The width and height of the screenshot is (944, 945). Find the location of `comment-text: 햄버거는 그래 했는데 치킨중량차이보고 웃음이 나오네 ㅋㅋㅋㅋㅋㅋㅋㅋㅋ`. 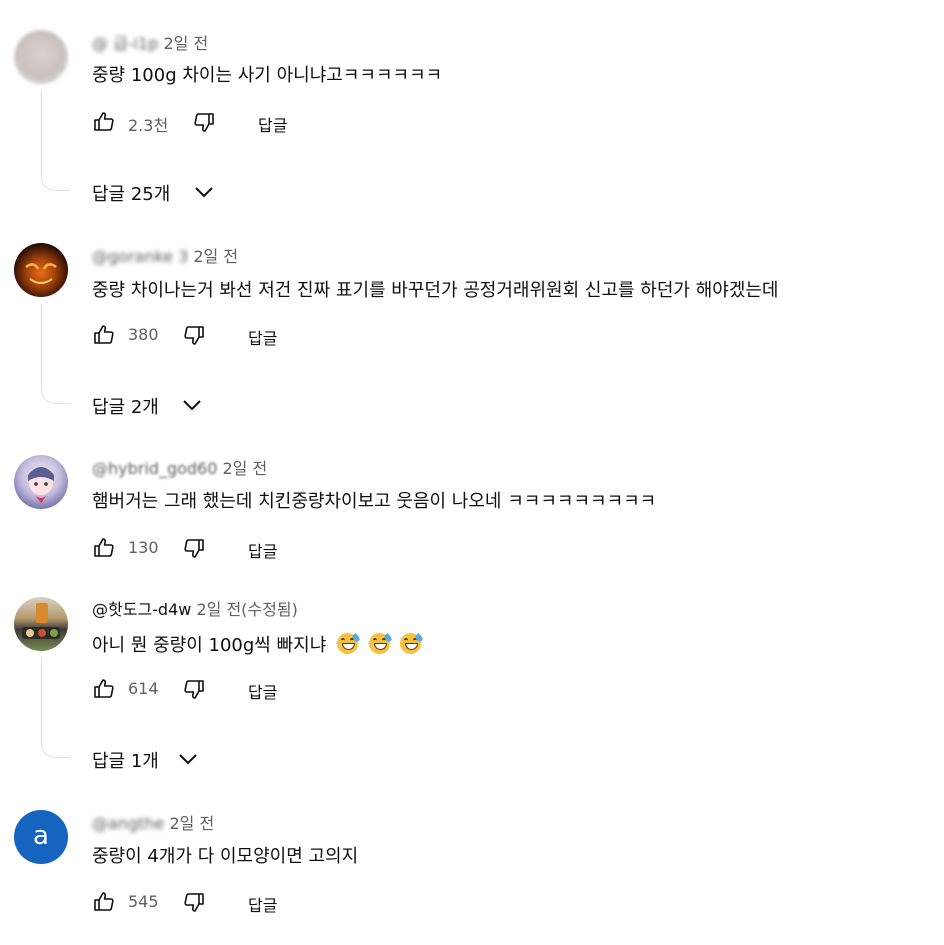

comment-text: 햄버거는 그래 했는데 치킨중량차이보고 웃음이 나오네 ㅋㅋㅋㅋㅋㅋㅋㅋㅋ is located at coordinates (374, 501).